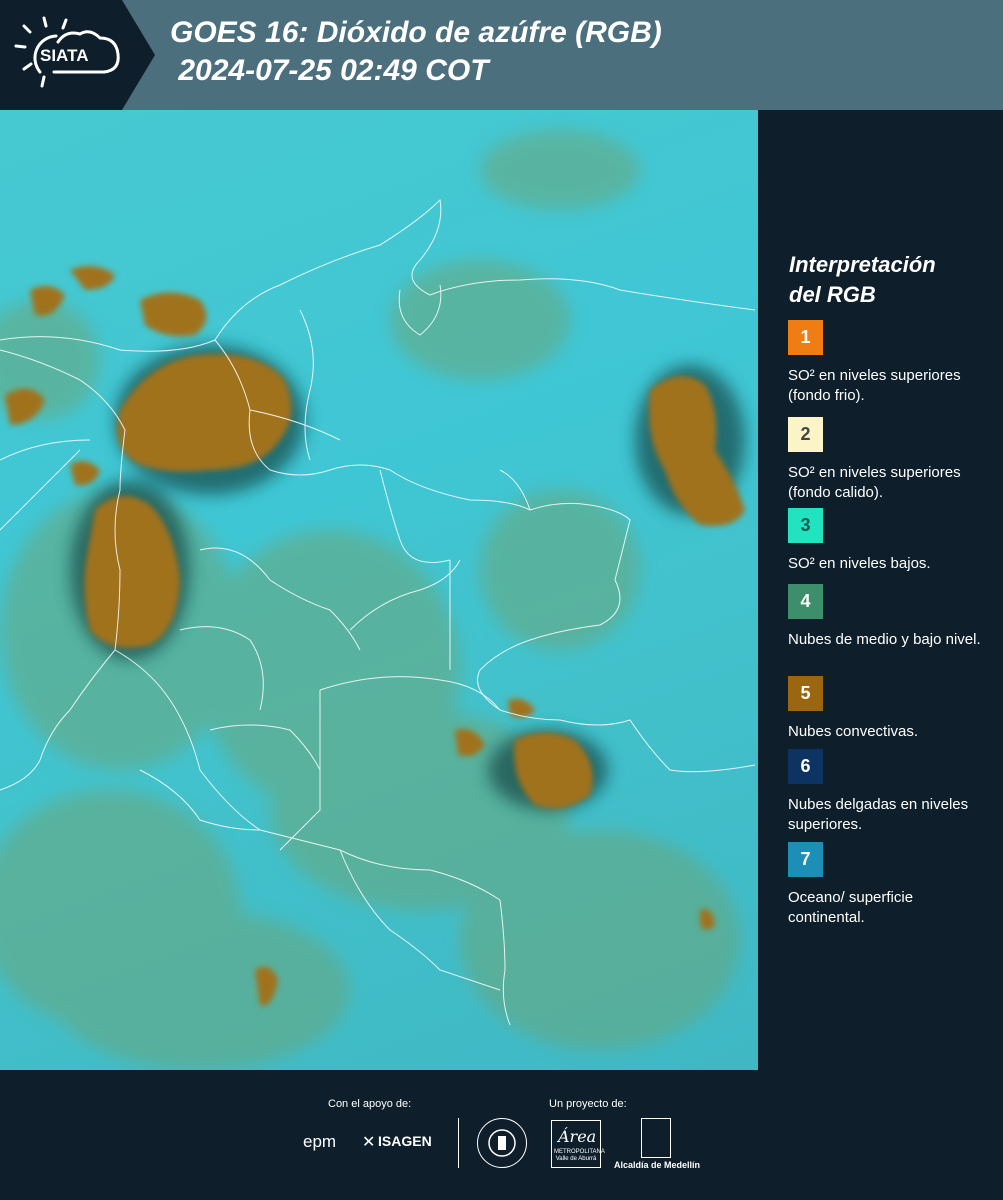 The height and width of the screenshot is (1200, 1003). Describe the element at coordinates (805, 766) in the screenshot. I see `legend-swatch: 6` at that location.